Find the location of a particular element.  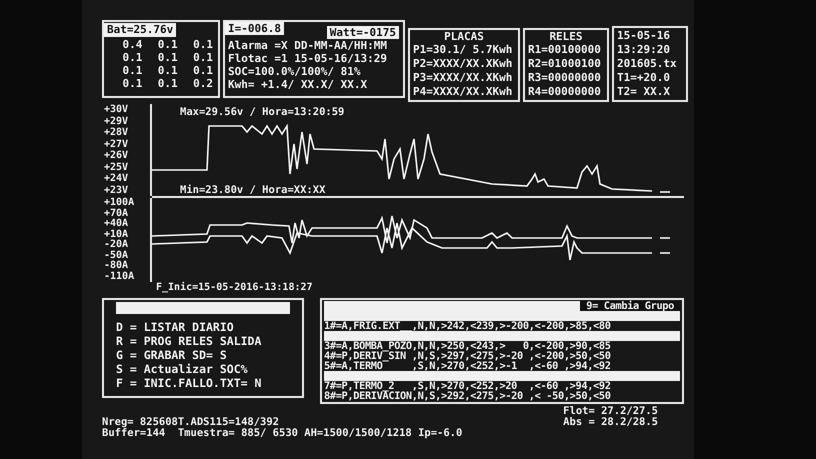

info-line: P4=XXXX/XX.XKwh is located at coordinates (463, 92).